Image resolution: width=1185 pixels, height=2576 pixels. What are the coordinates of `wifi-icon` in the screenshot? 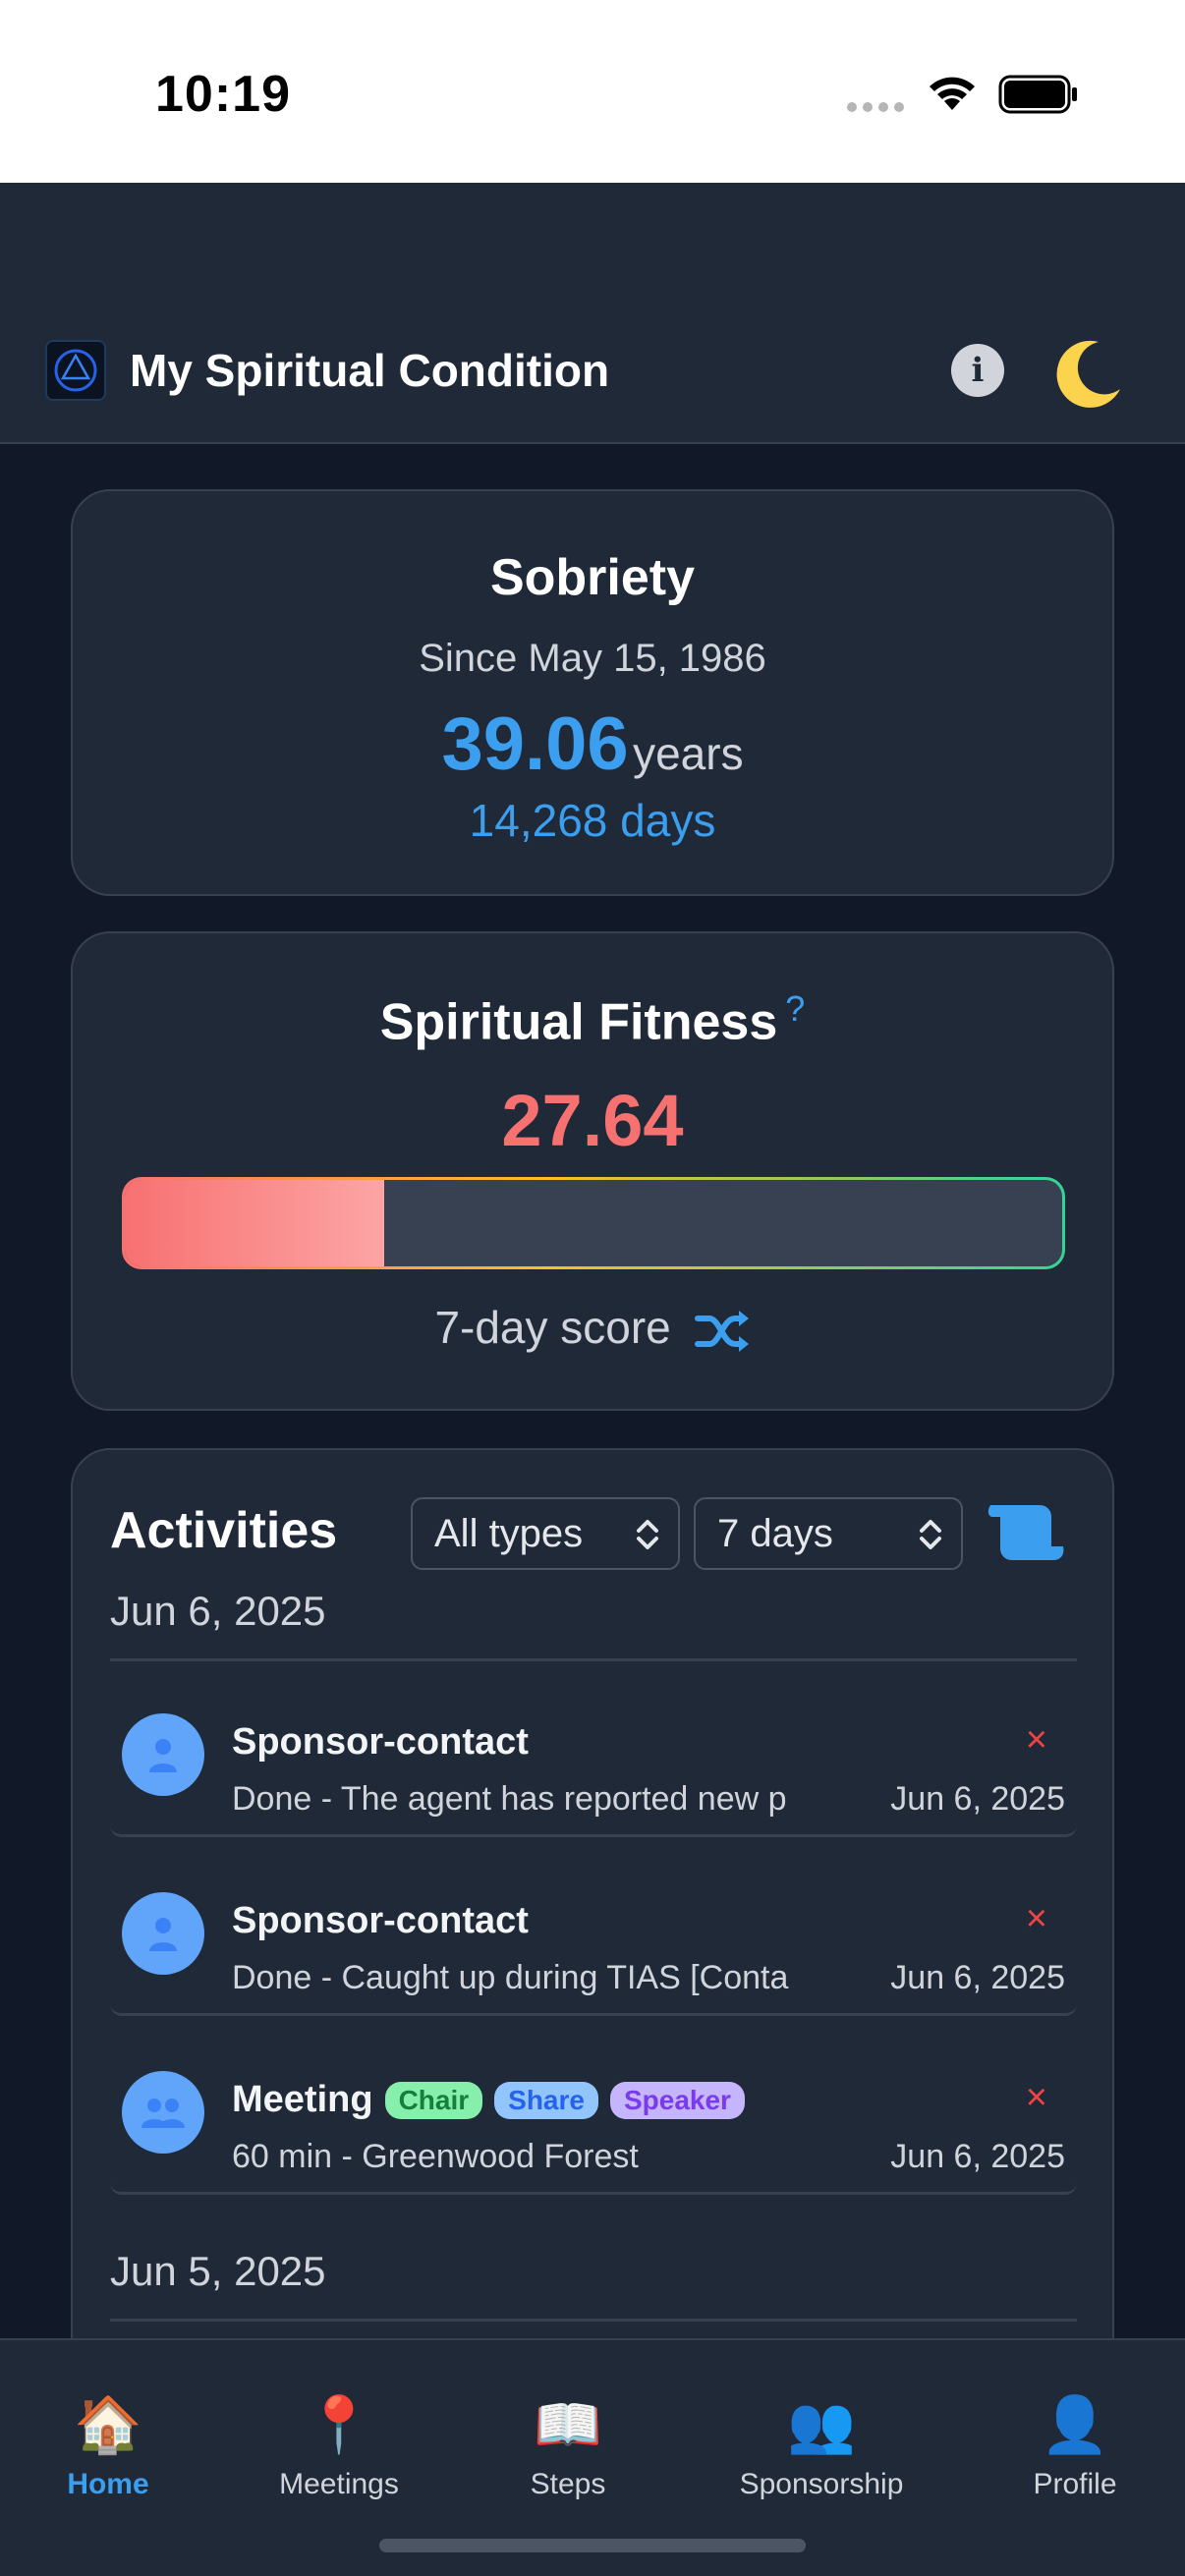 It's located at (953, 93).